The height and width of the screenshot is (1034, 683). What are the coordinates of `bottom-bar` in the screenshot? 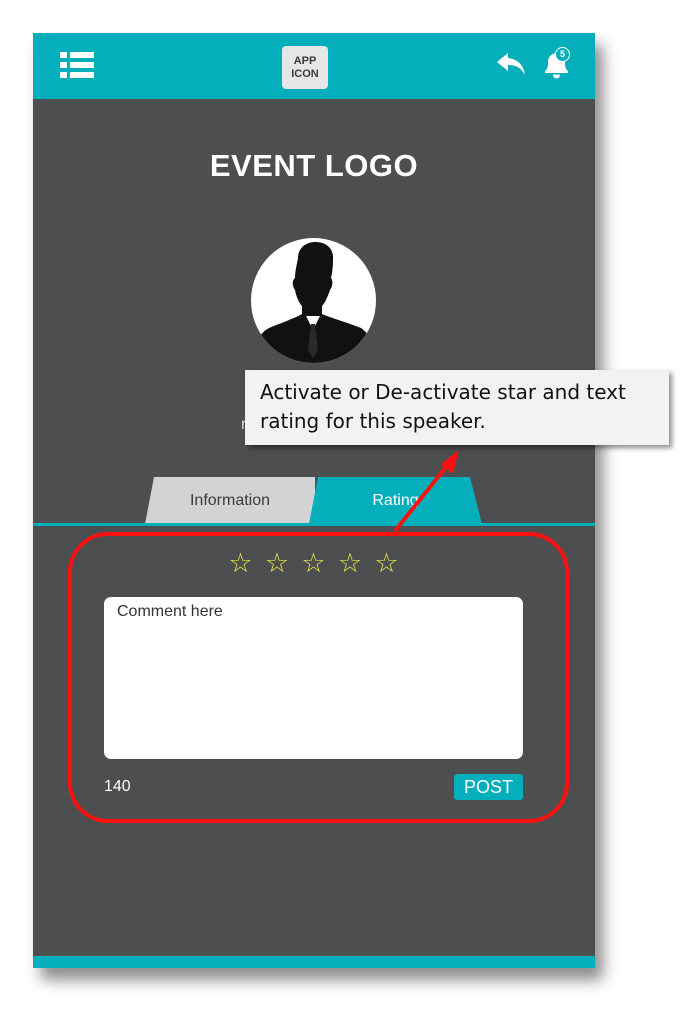 It's located at (314, 962).